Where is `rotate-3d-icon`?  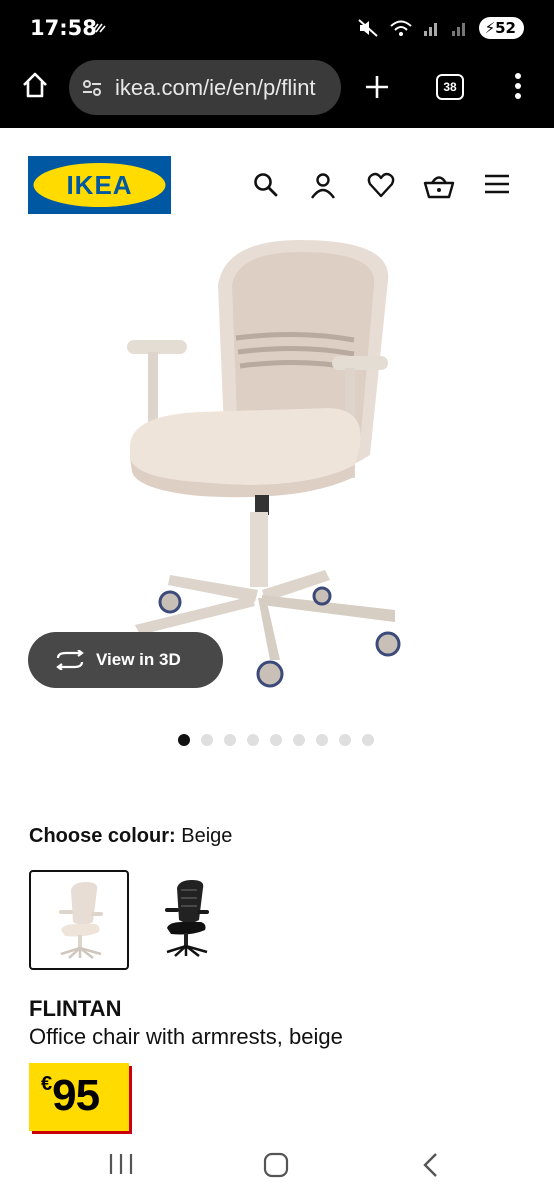 rotate-3d-icon is located at coordinates (70, 660).